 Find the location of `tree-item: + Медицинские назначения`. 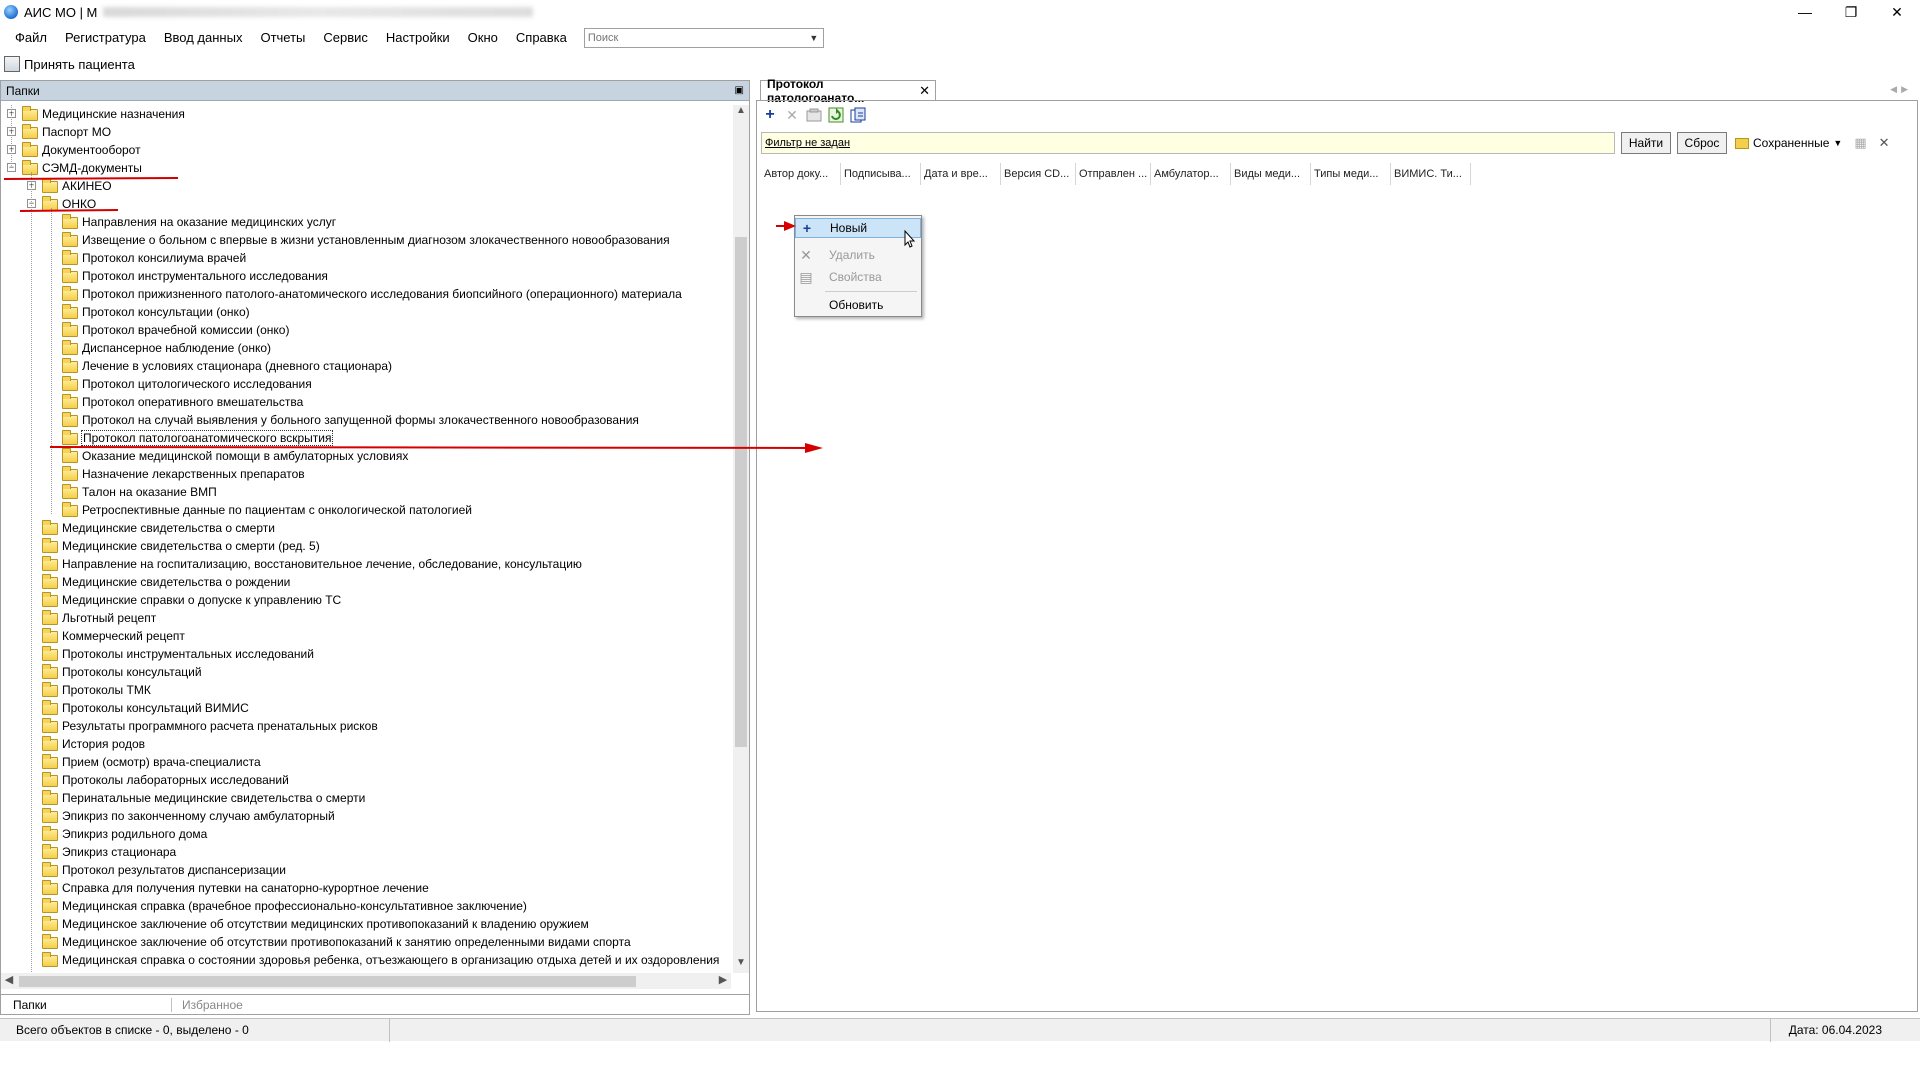

tree-item: + Медицинские назначения is located at coordinates (366, 114).